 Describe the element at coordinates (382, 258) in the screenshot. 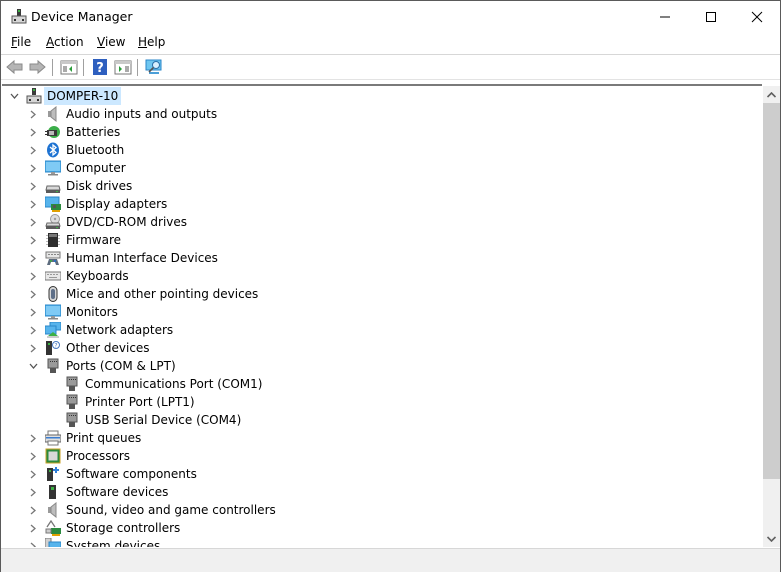

I see `tree-category-human-interface-devices: Human Interface Devices` at that location.